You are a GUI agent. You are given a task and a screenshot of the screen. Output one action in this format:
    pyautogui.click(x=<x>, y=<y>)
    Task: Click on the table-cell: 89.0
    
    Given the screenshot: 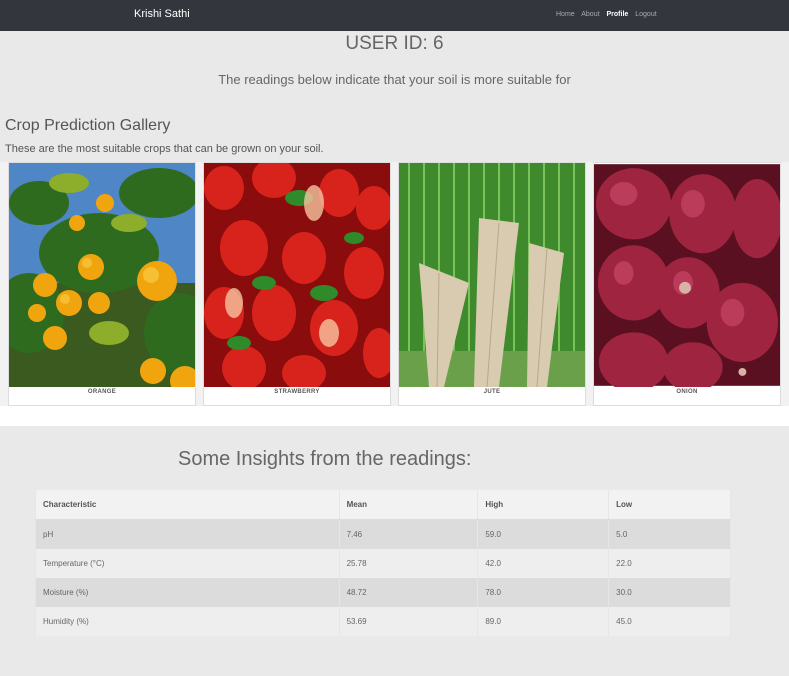 What is the action you would take?
    pyautogui.click(x=543, y=621)
    